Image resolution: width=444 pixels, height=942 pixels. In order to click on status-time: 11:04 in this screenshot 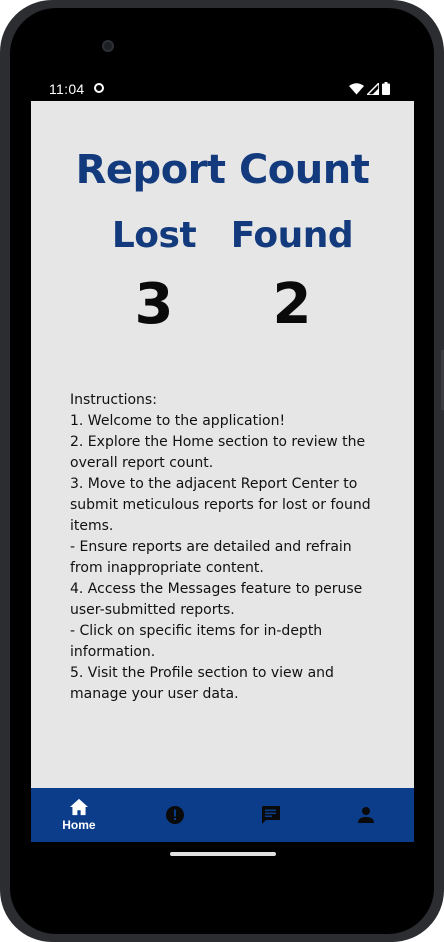, I will do `click(67, 89)`.